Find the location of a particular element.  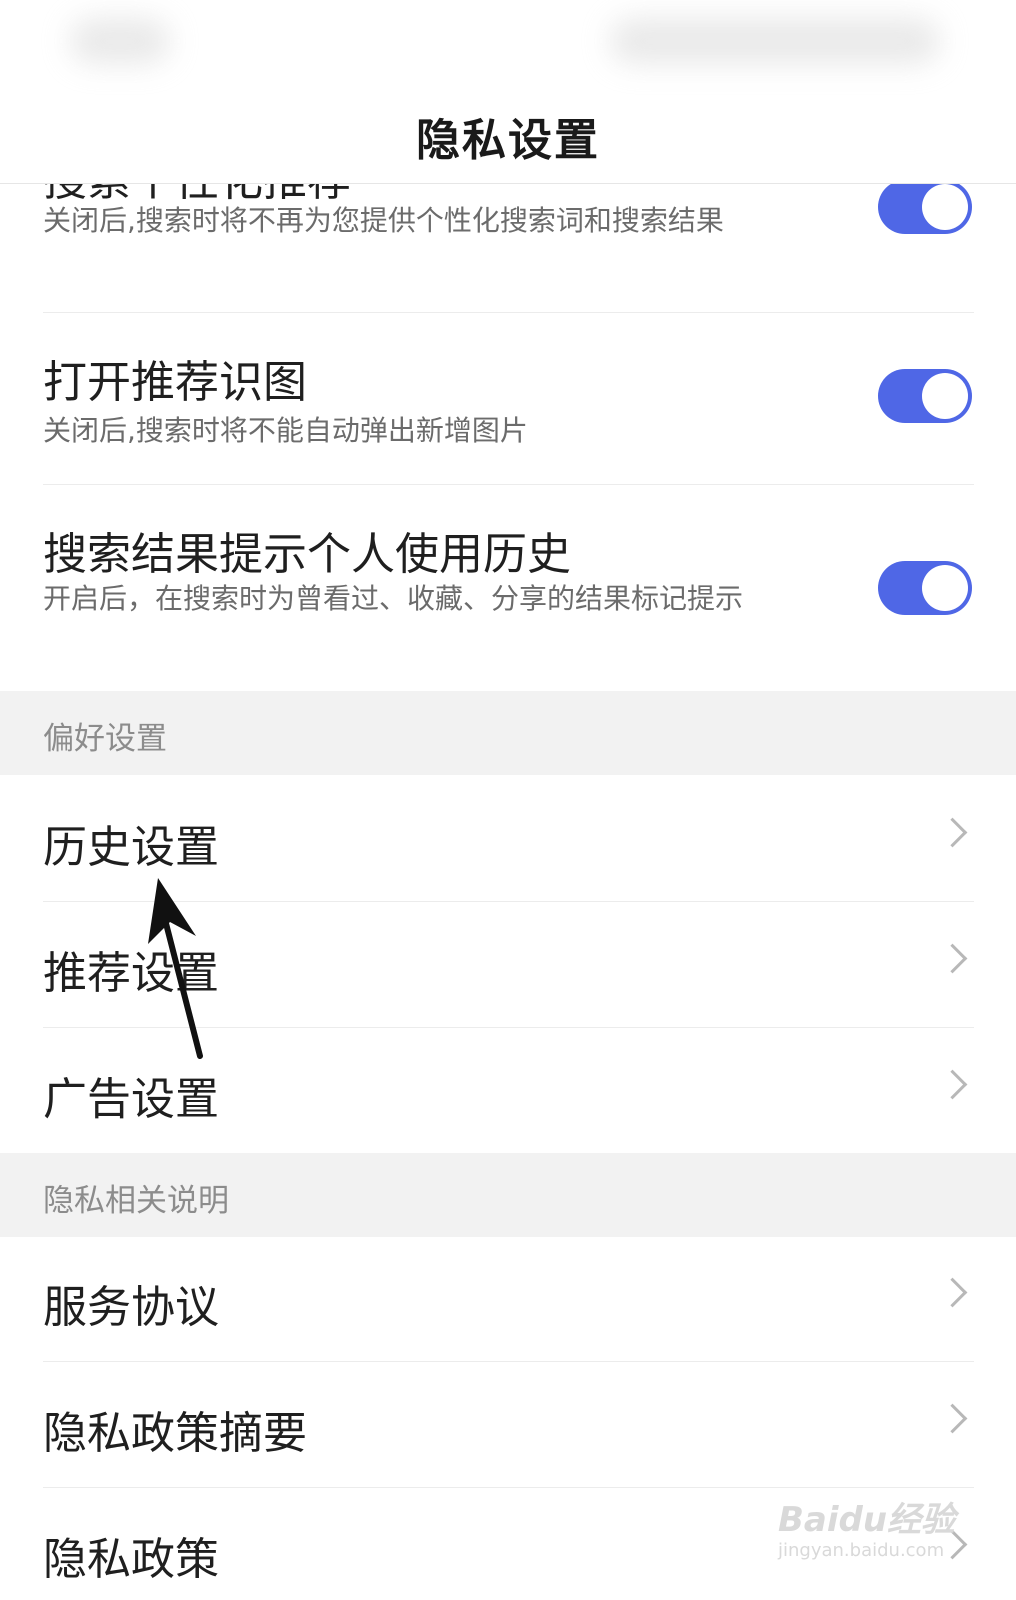

watermark: Baidu经验 jingyan.baidu.com is located at coordinates (878, 1532).